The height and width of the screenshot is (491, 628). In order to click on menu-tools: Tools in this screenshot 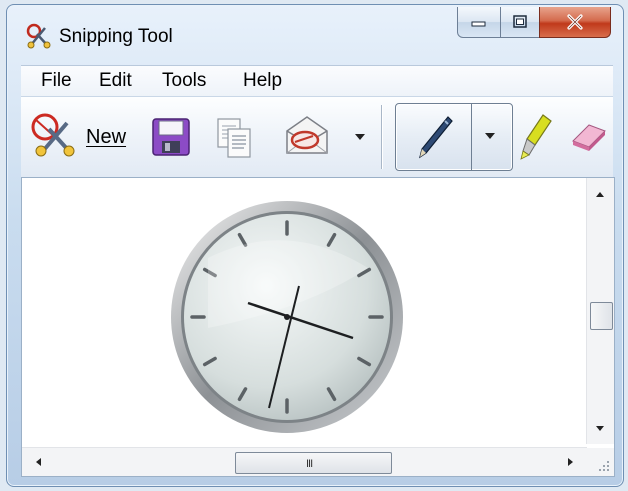, I will do `click(184, 81)`.